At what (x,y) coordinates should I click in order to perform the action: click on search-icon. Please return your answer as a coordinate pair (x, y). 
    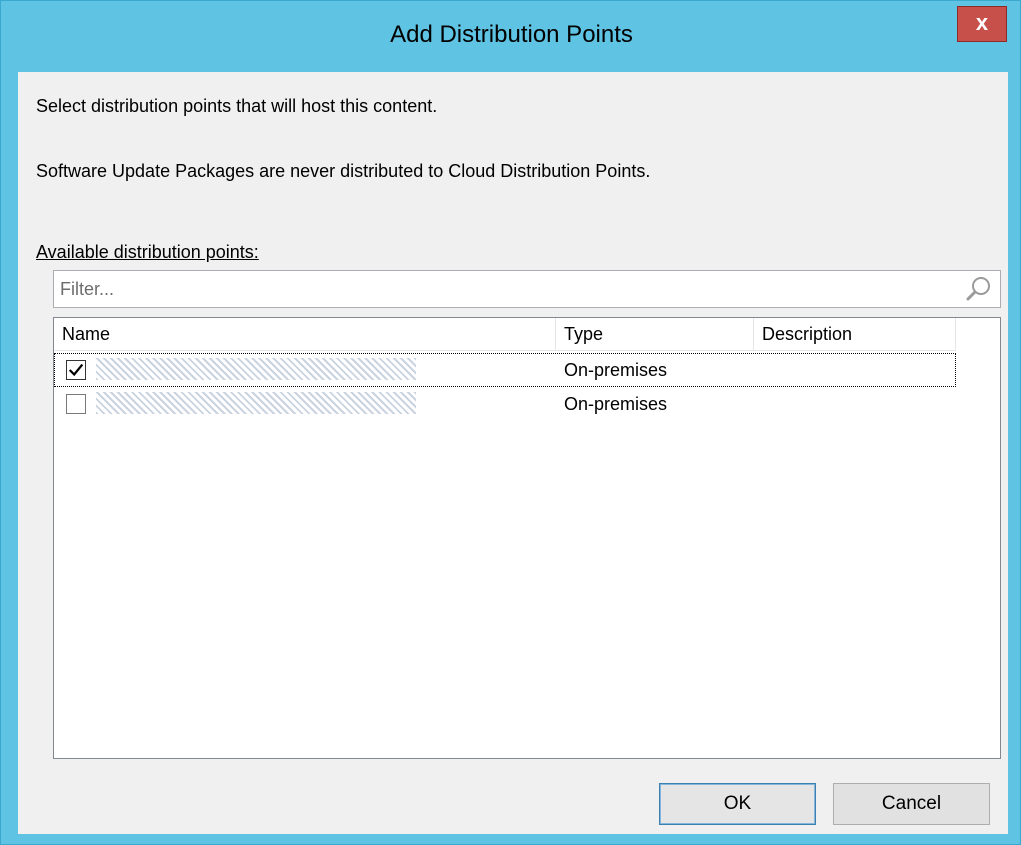
    Looking at the image, I should click on (978, 289).